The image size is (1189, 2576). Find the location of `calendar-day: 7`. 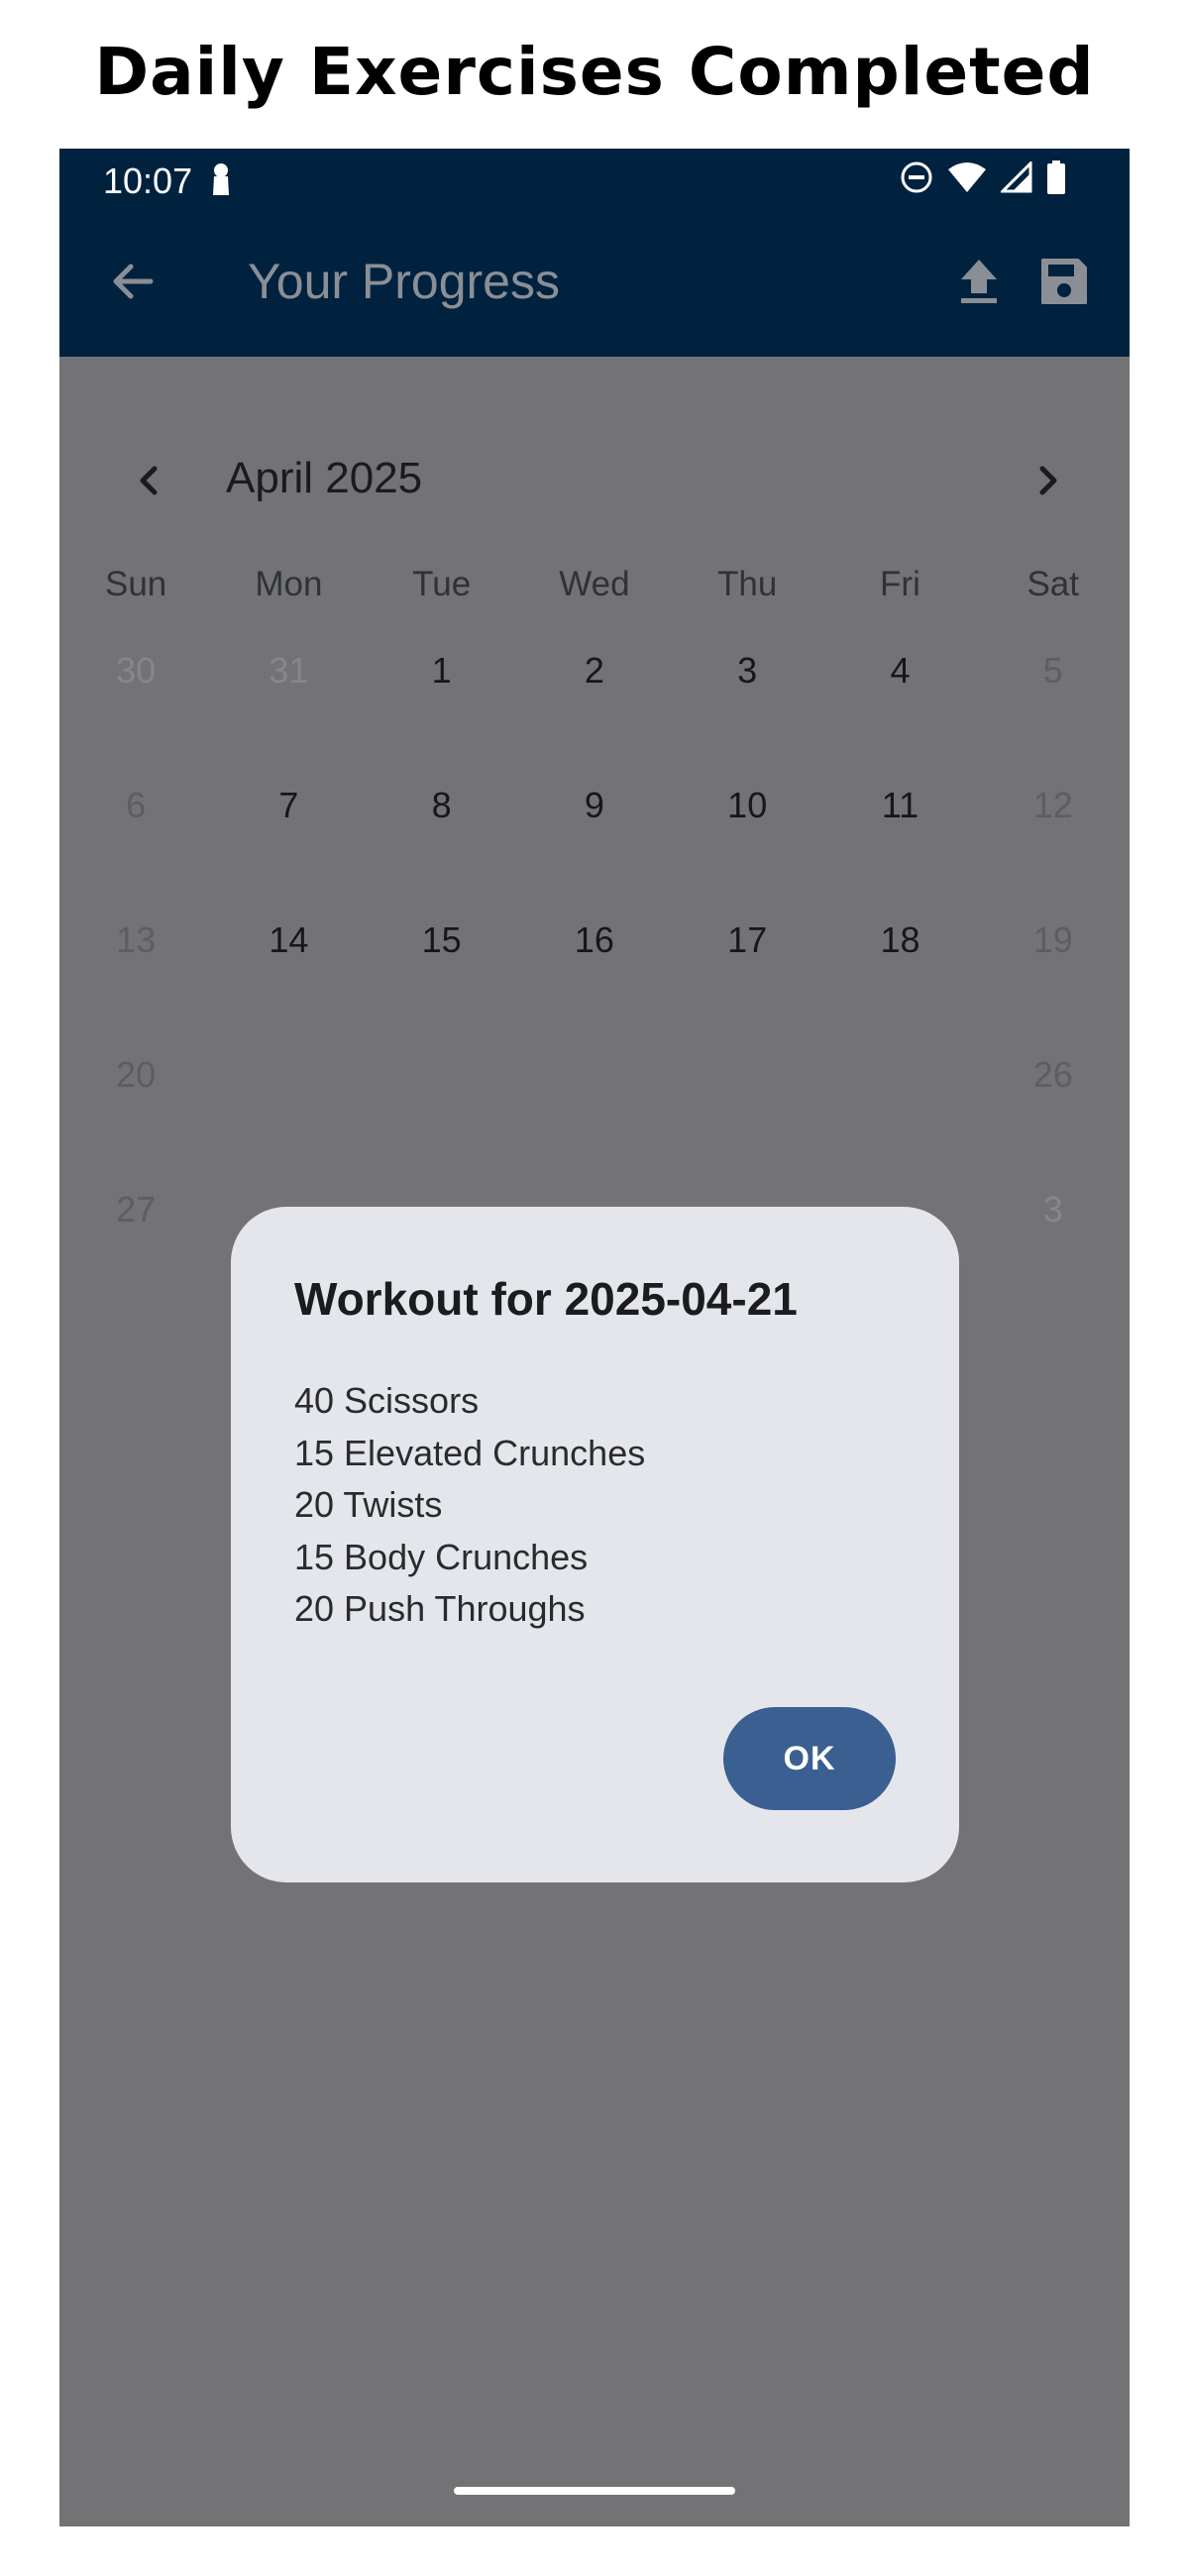

calendar-day: 7 is located at coordinates (288, 846).